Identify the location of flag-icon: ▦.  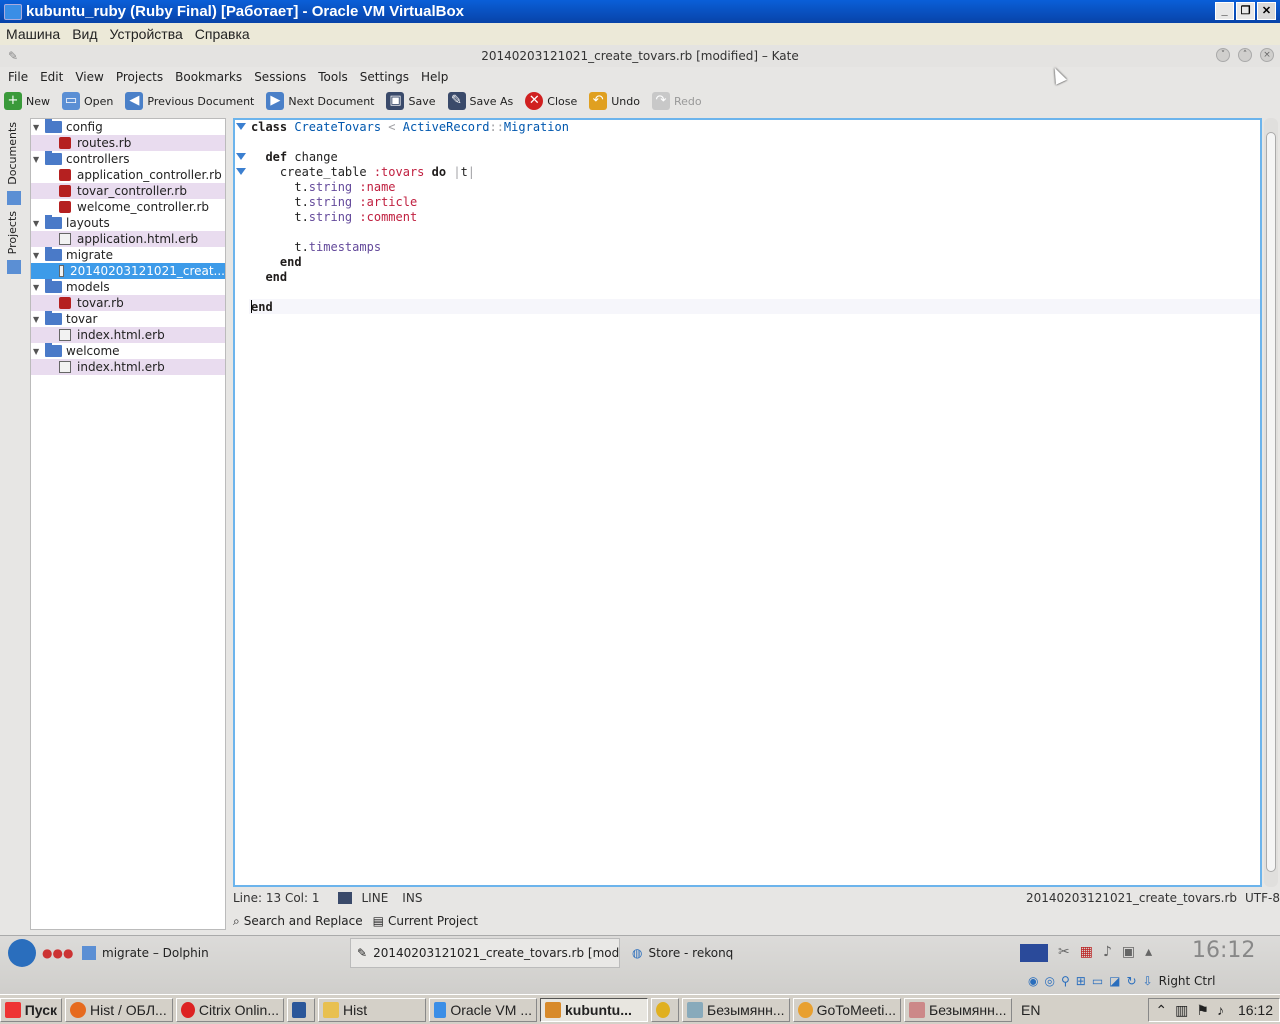
(1086, 952).